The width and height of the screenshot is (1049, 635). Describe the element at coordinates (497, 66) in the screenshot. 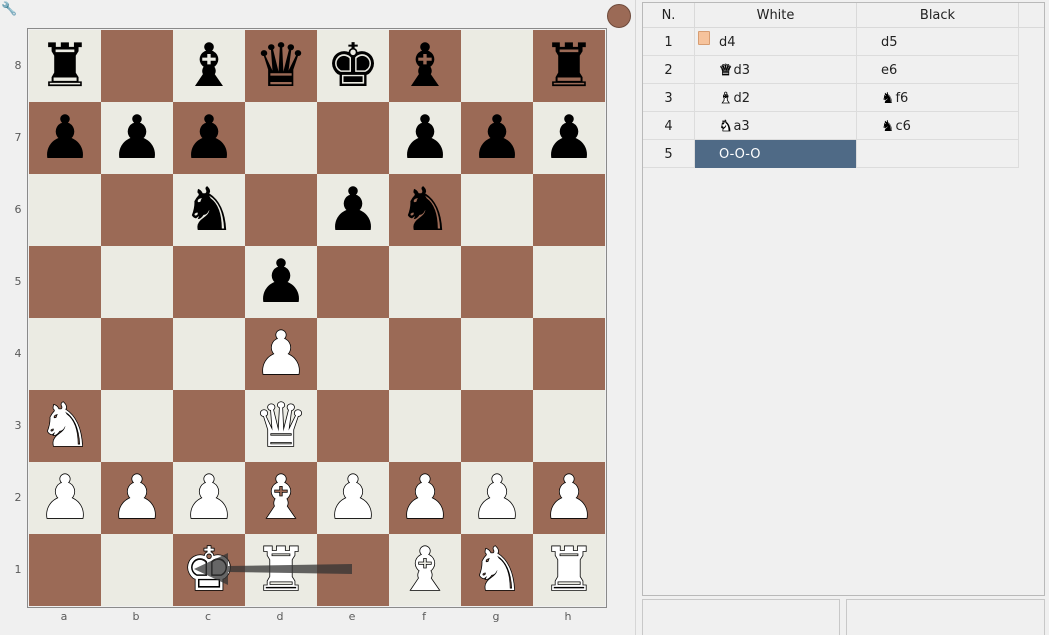

I see `square-g8` at that location.